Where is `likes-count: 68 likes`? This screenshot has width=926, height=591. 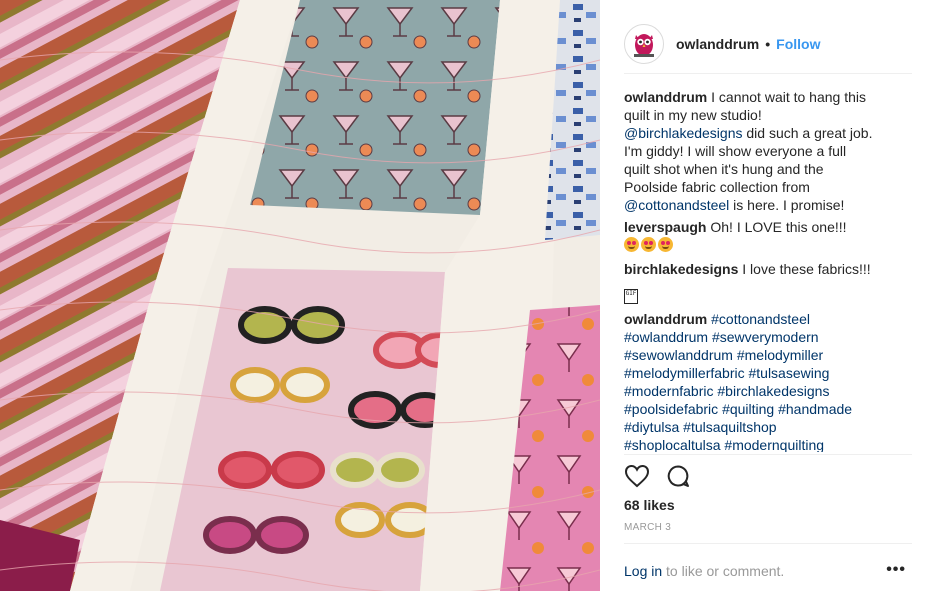
likes-count: 68 likes is located at coordinates (649, 505).